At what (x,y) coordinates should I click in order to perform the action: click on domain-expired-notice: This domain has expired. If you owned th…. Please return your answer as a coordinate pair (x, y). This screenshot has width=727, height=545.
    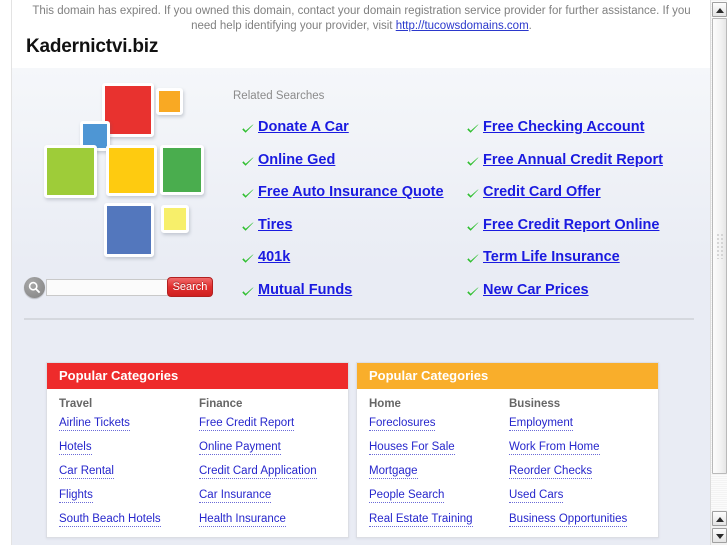
    Looking at the image, I should click on (361, 19).